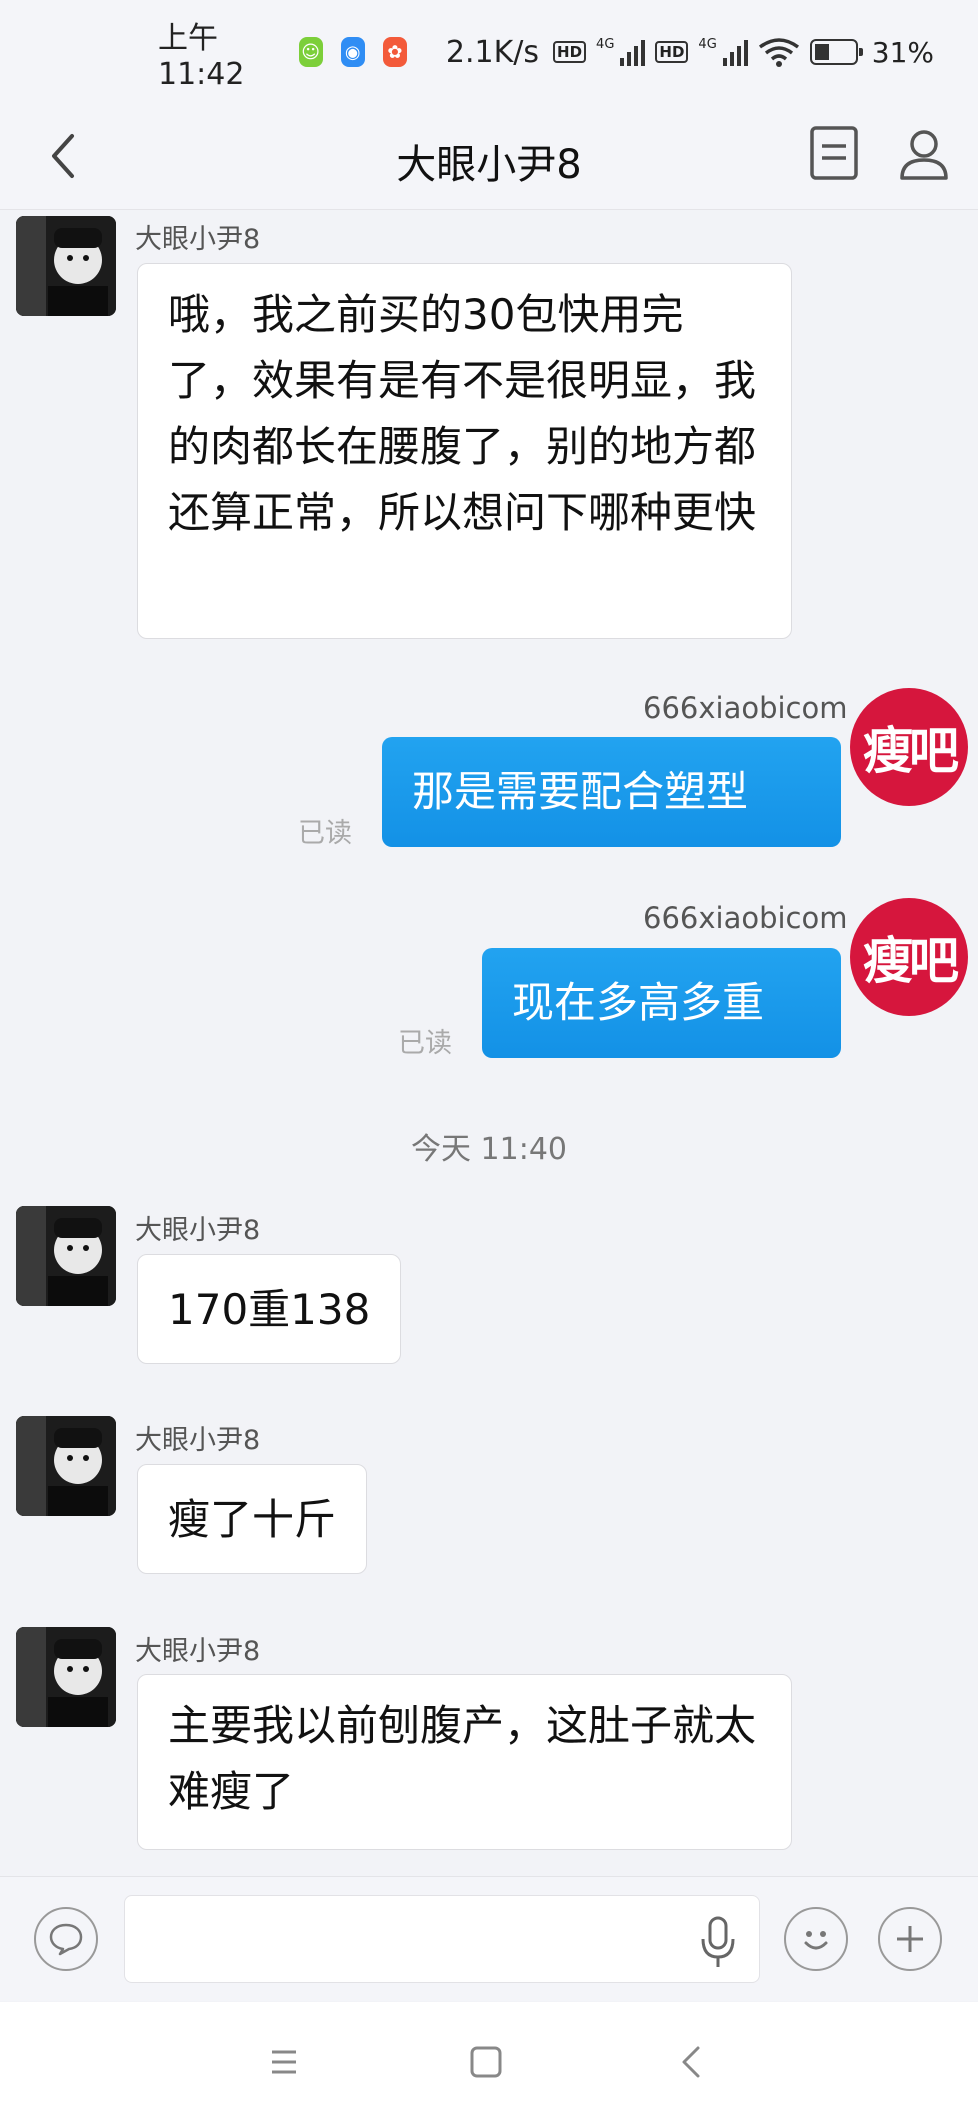  What do you see at coordinates (816, 1939) in the screenshot?
I see `smiley-icon` at bounding box center [816, 1939].